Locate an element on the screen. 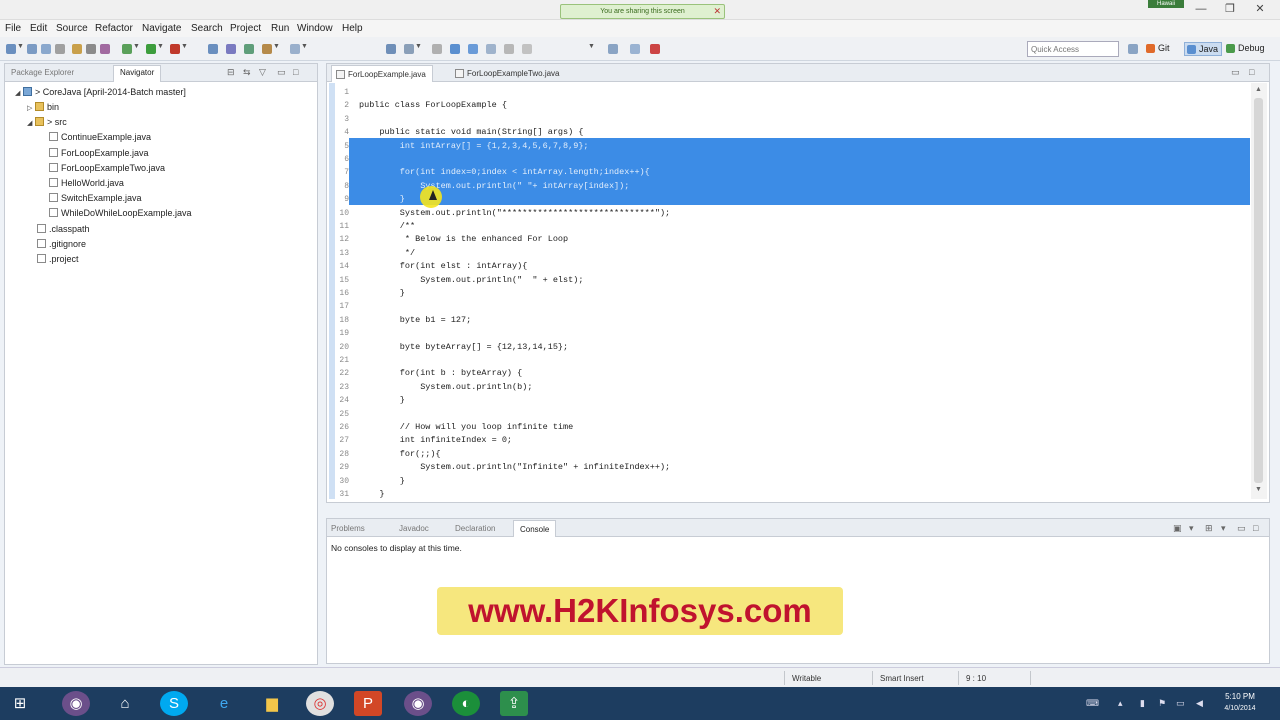  windows-start-icon: ⊞ is located at coordinates (20, 703).